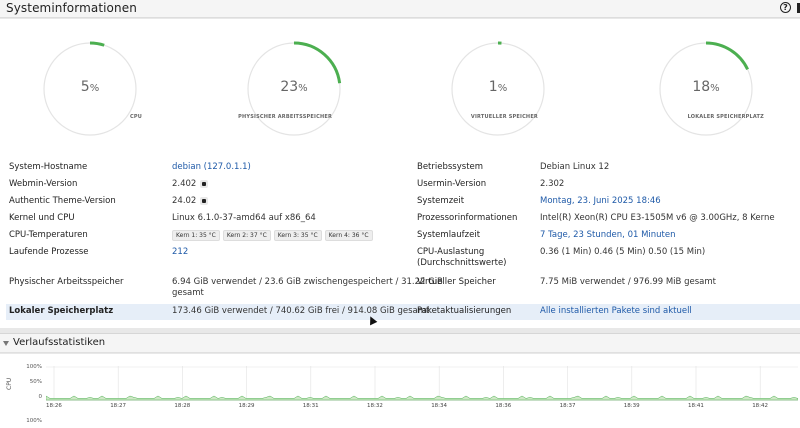 The image size is (800, 428). Describe the element at coordinates (62, 201) in the screenshot. I see `theme-version-label: Authentic Theme-Version` at that location.